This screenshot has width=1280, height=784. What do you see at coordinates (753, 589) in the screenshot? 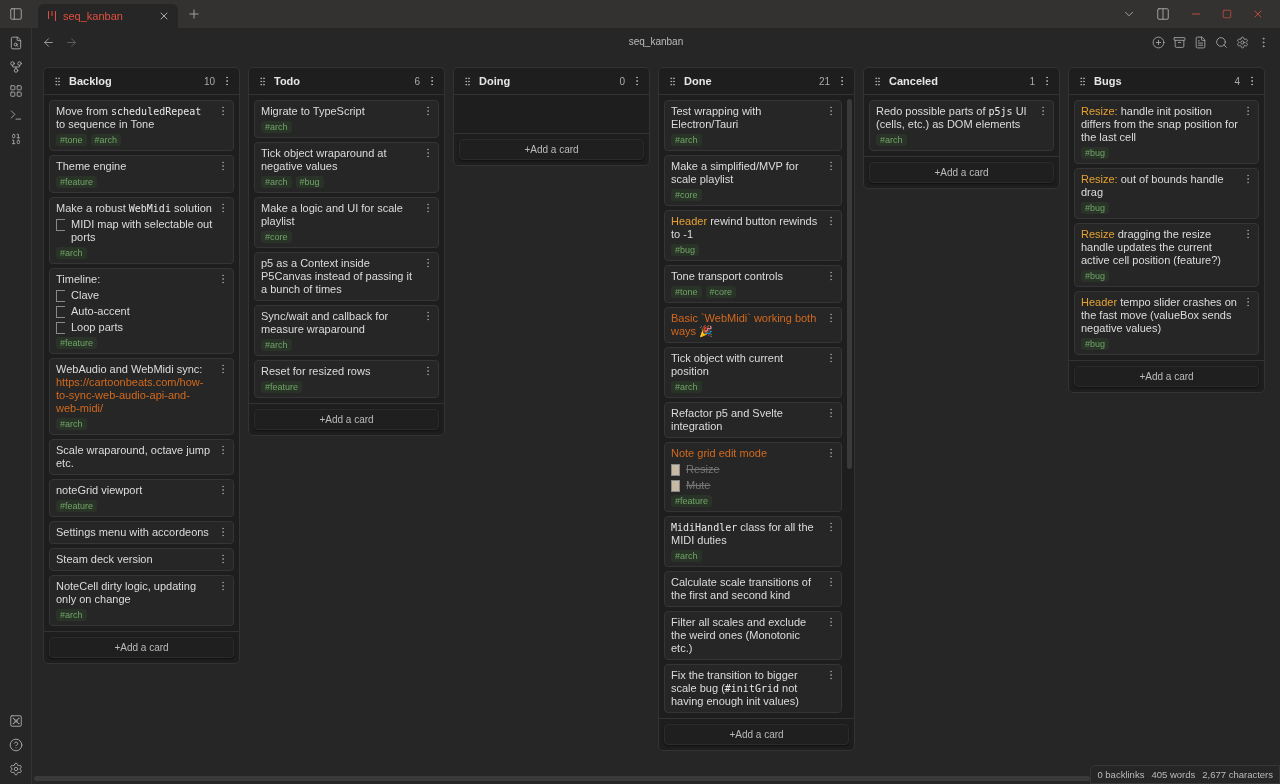
I see `kanban-card: Calculate scale transitions of the first and second kind` at bounding box center [753, 589].